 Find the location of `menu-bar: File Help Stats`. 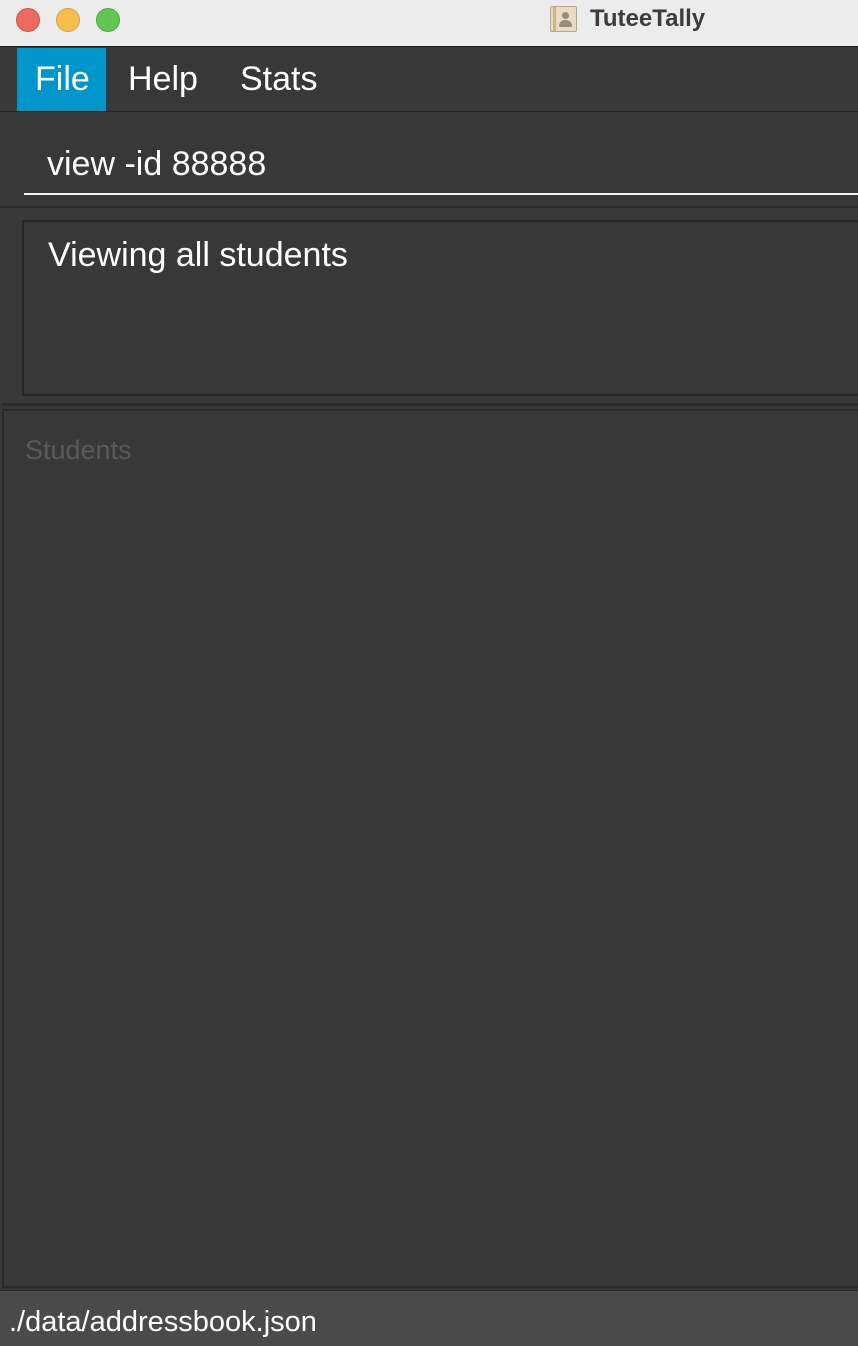

menu-bar: File Help Stats is located at coordinates (429, 80).